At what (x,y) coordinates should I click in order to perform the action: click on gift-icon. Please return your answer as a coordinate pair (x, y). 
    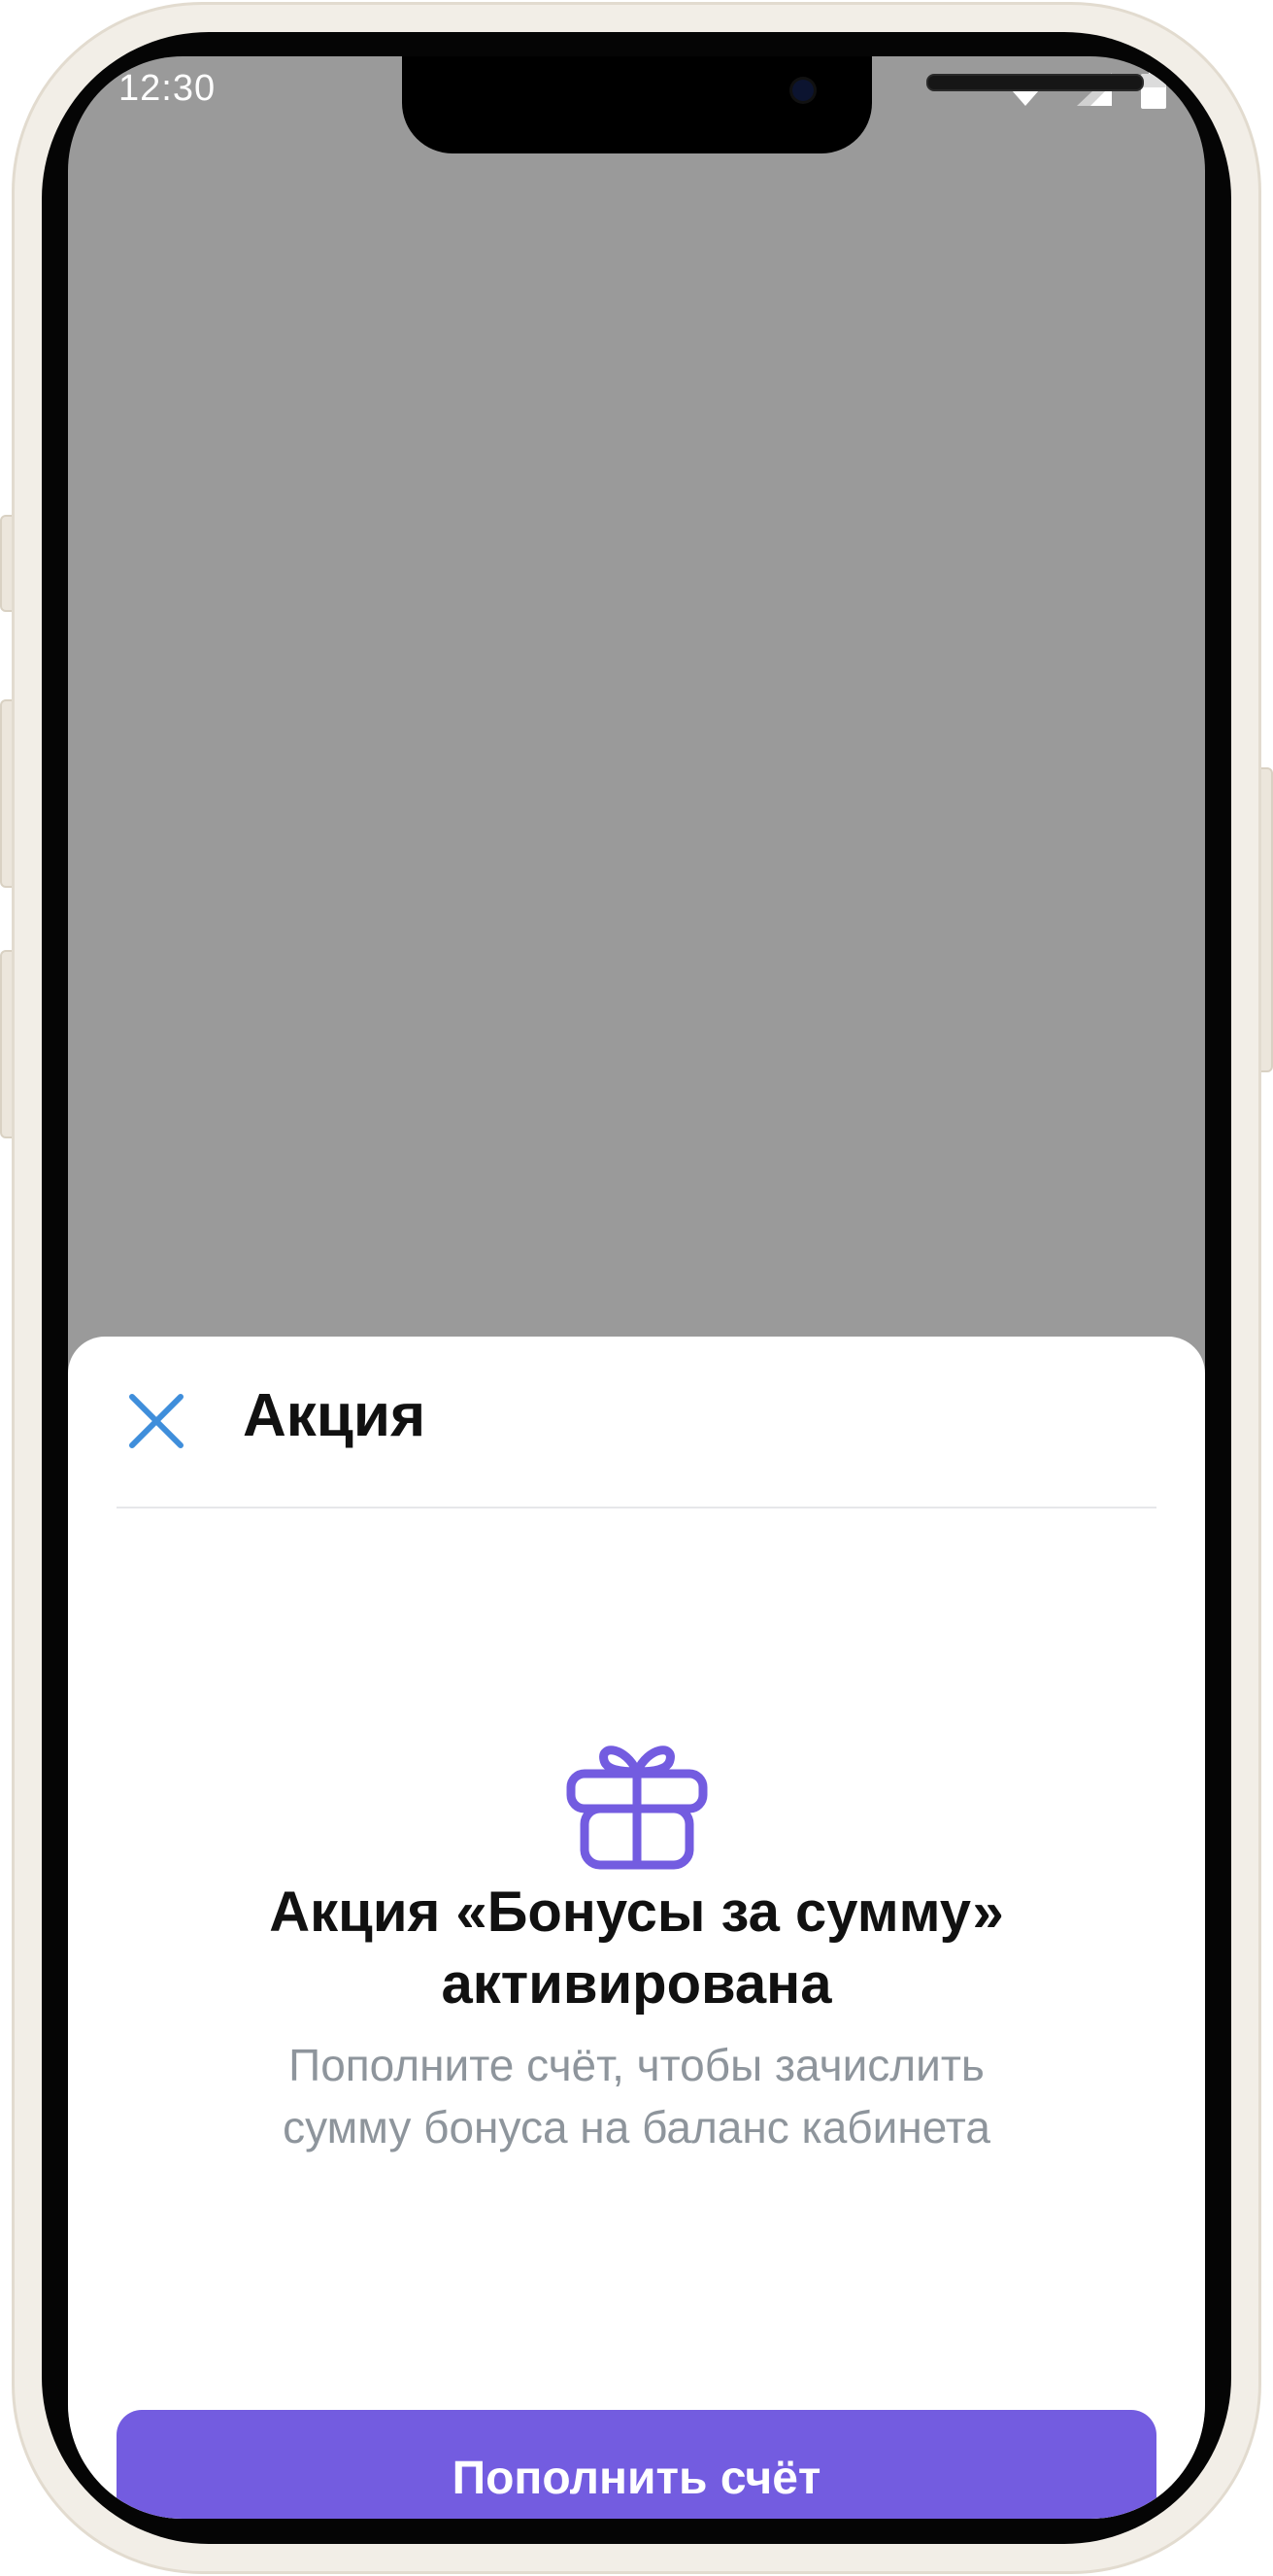
    Looking at the image, I should click on (637, 1799).